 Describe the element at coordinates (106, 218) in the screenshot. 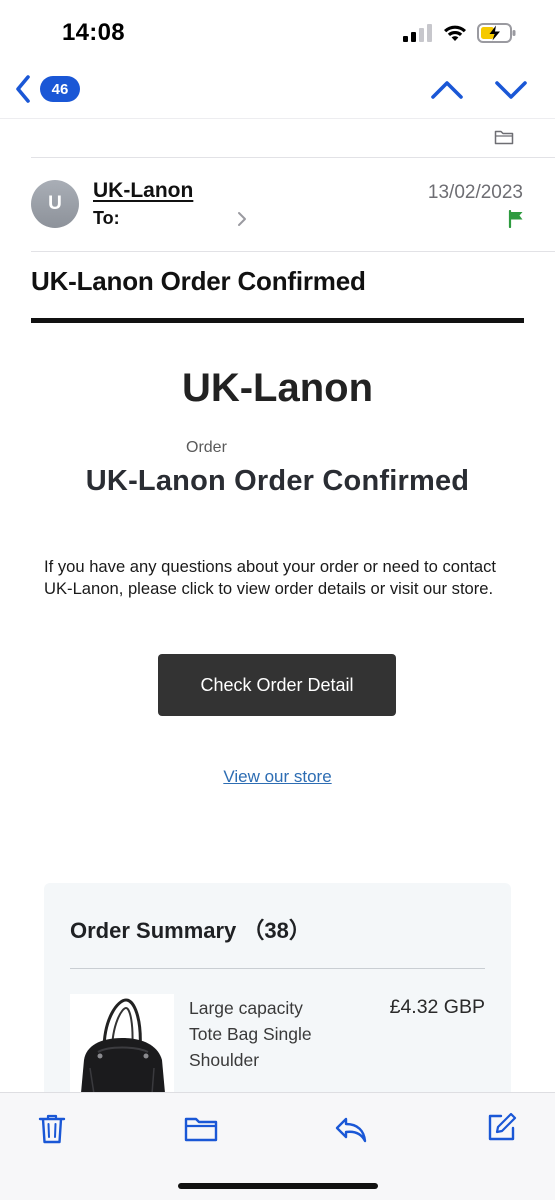

I see `recipient-label: To:` at that location.